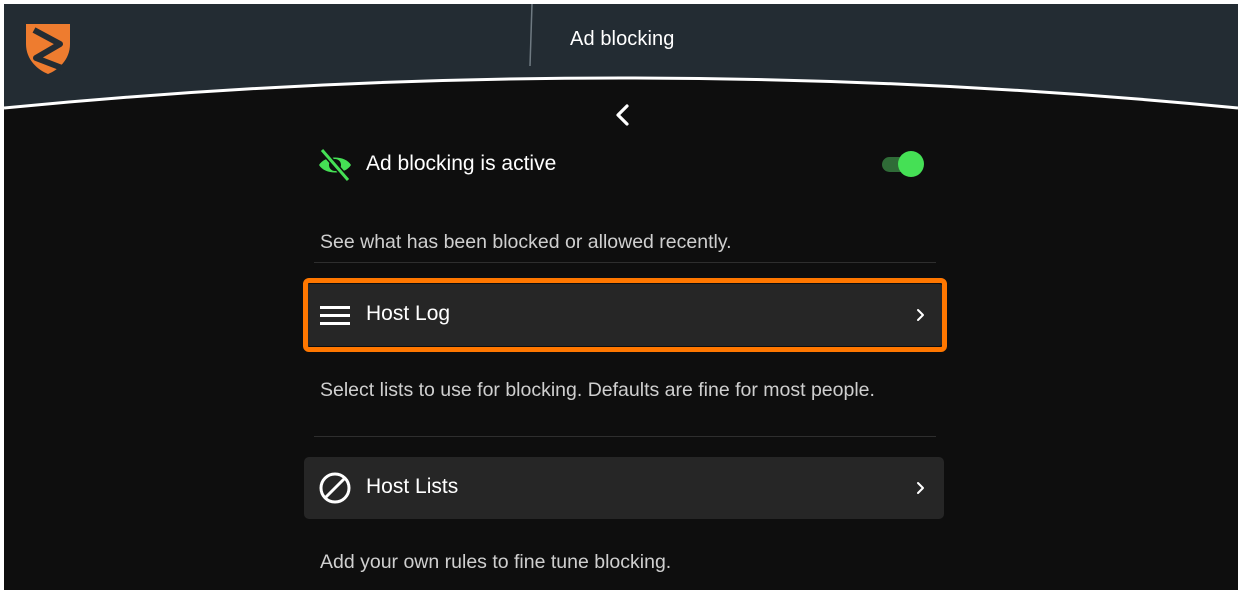  Describe the element at coordinates (335, 315) in the screenshot. I see `menu-lines-icon` at that location.